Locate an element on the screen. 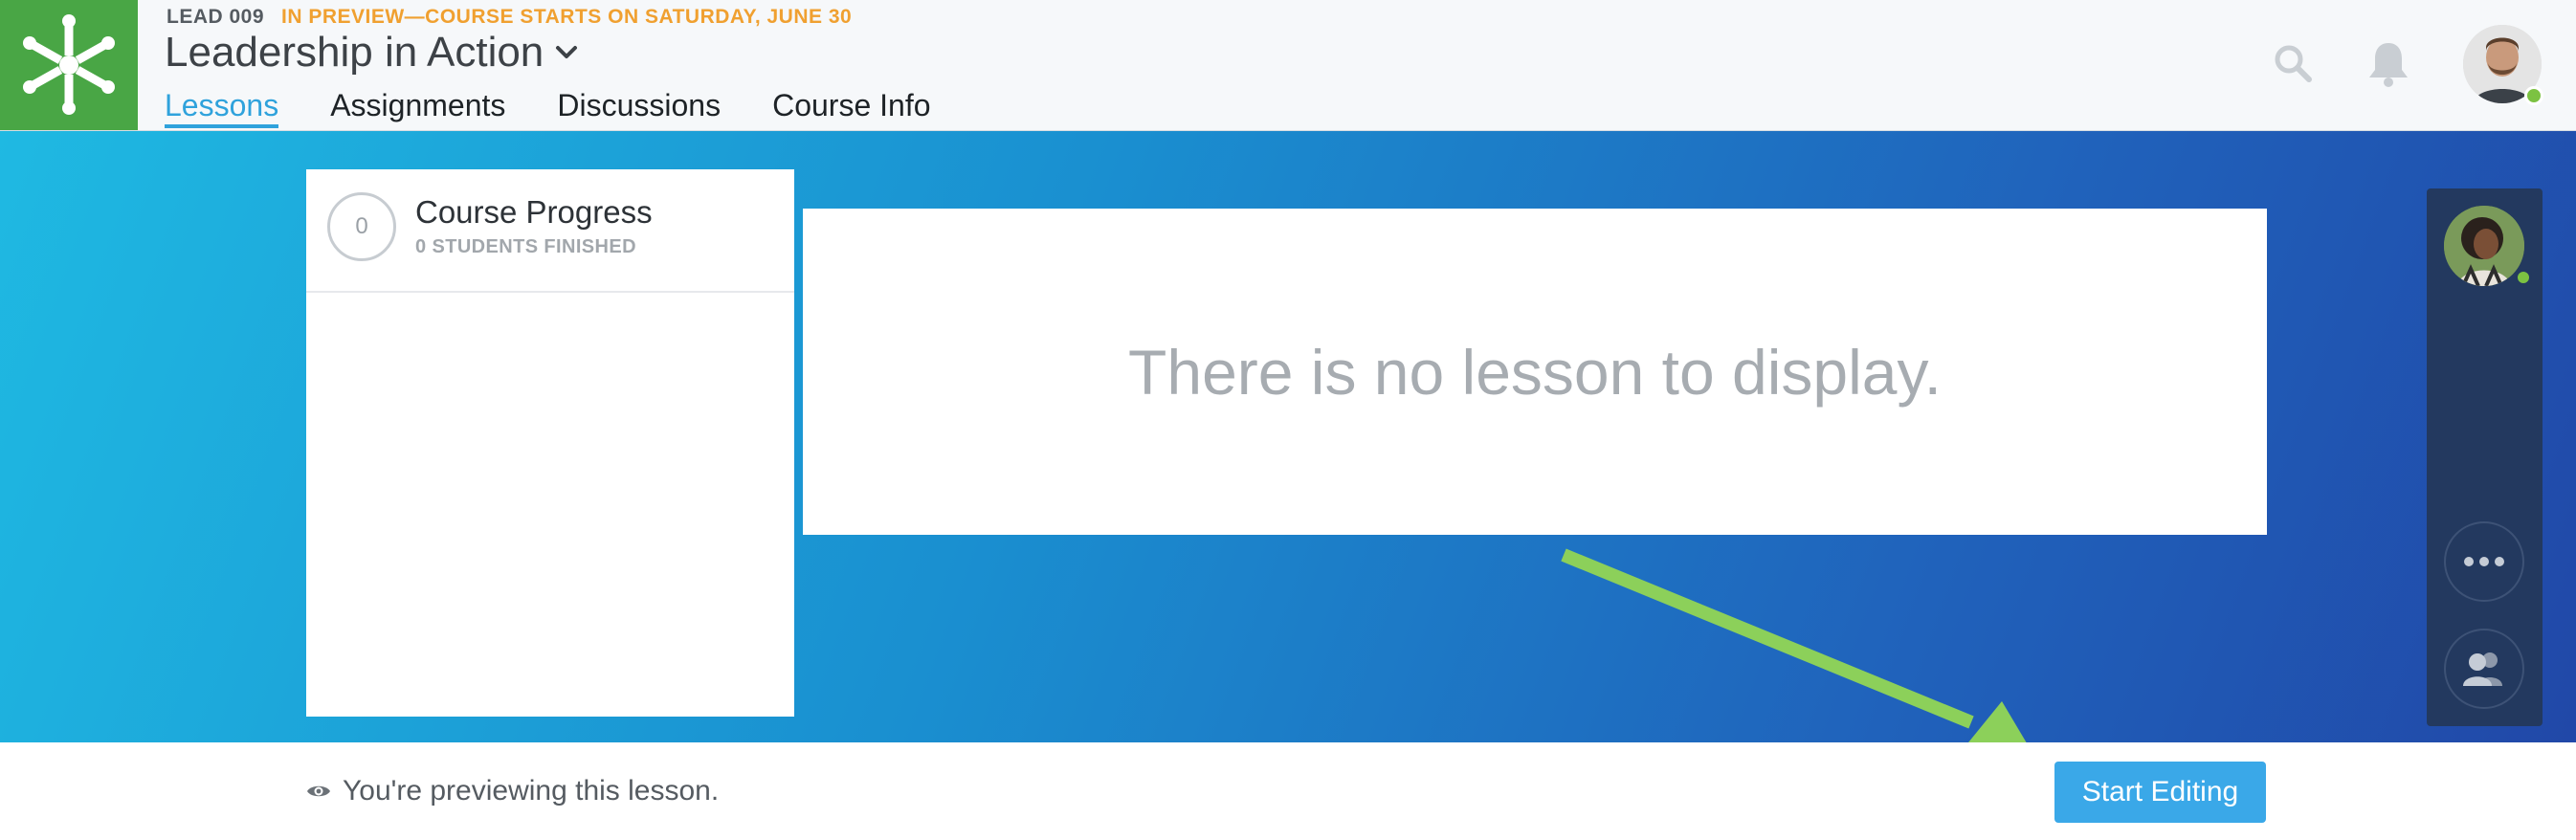  tab-lessons: Lessons is located at coordinates (222, 106).